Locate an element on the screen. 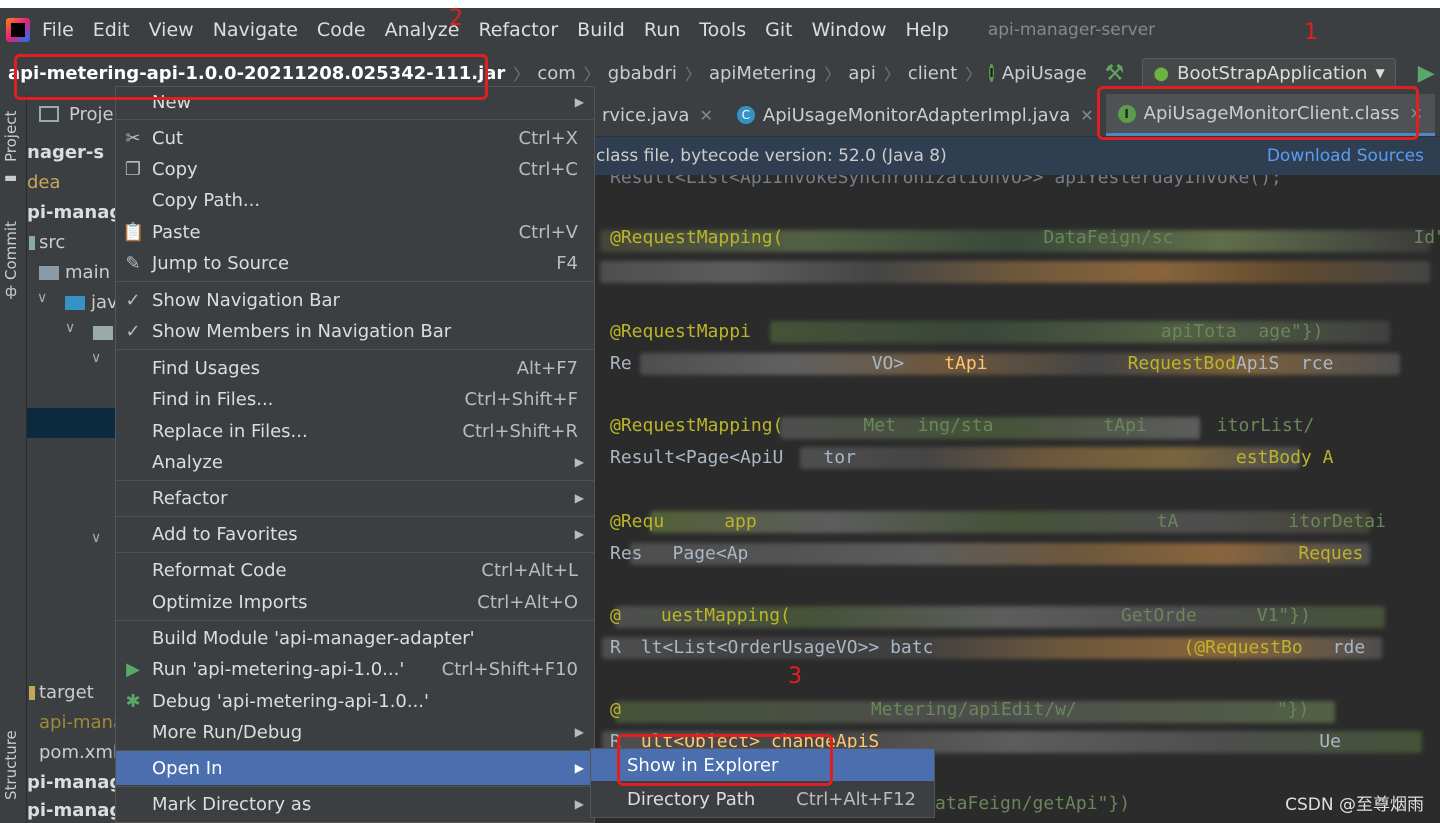 The width and height of the screenshot is (1440, 823). project-tool-button: Project is located at coordinates (11, 136).